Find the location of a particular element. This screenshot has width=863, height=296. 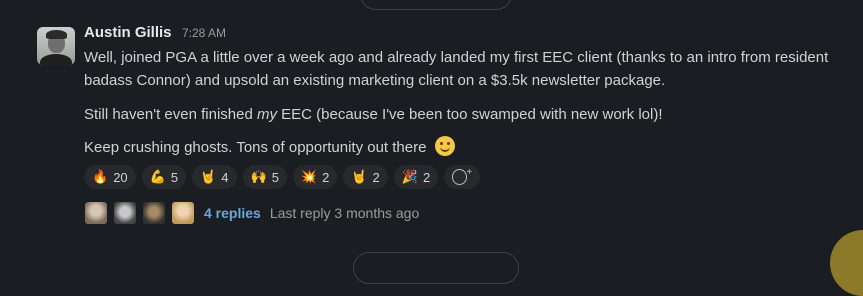

fire-emoji-icon: 🔥 is located at coordinates (100, 176).